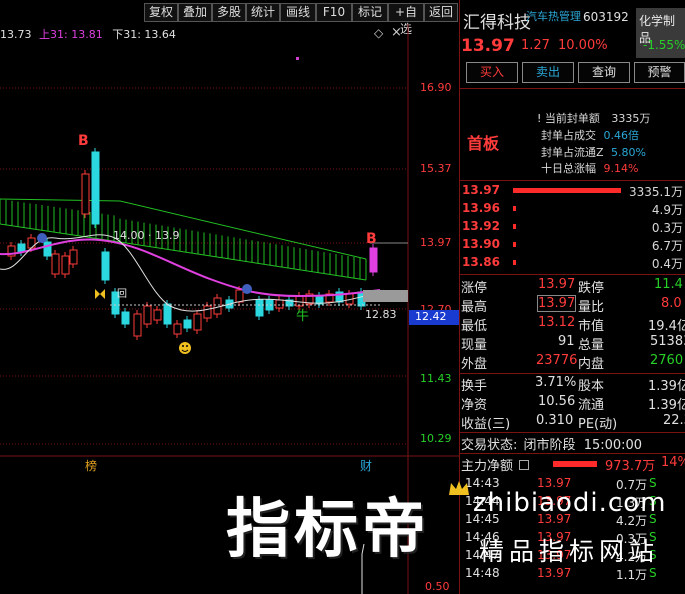  Describe the element at coordinates (488, 46) in the screenshot. I see `current-price: 13.97` at that location.